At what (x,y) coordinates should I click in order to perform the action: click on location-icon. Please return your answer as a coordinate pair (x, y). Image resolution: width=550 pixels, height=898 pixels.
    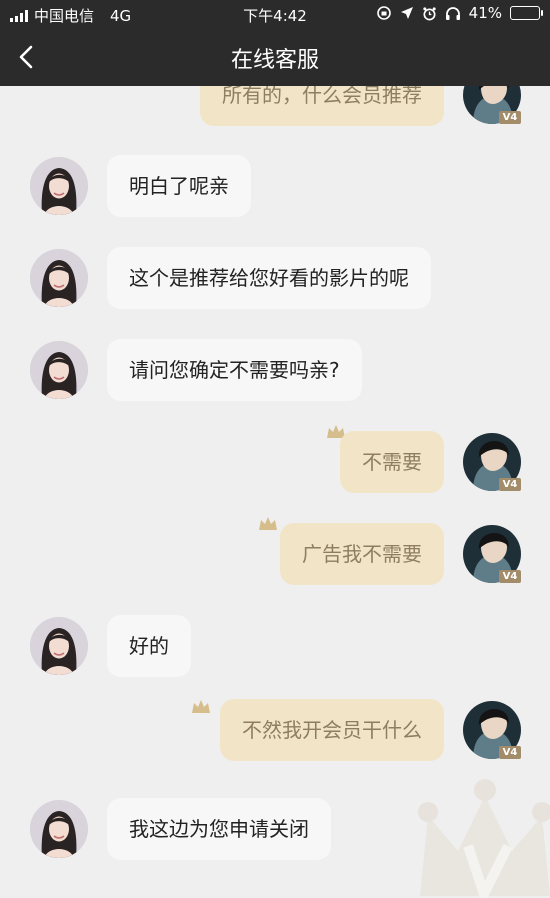
    Looking at the image, I should click on (406, 13).